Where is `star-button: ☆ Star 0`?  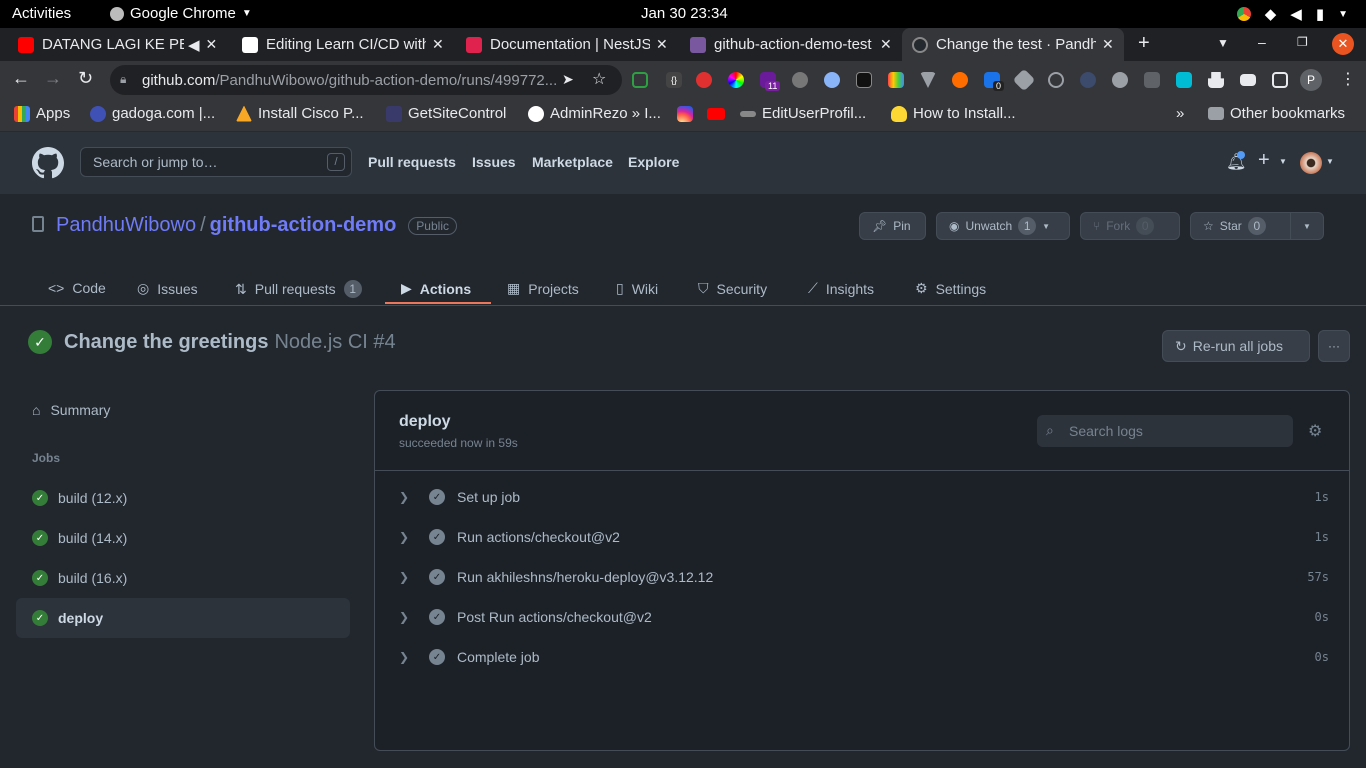 star-button: ☆ Star 0 is located at coordinates (1240, 226).